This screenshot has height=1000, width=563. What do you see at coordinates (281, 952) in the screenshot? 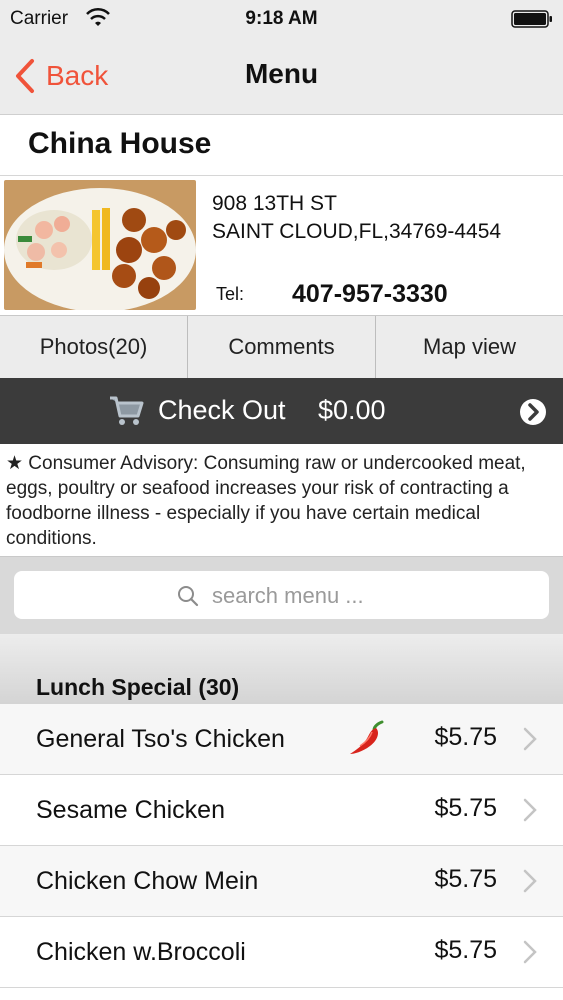
I see `menu-item-chicken-w-broccoli: Chicken w.Broccoli $5.75` at bounding box center [281, 952].